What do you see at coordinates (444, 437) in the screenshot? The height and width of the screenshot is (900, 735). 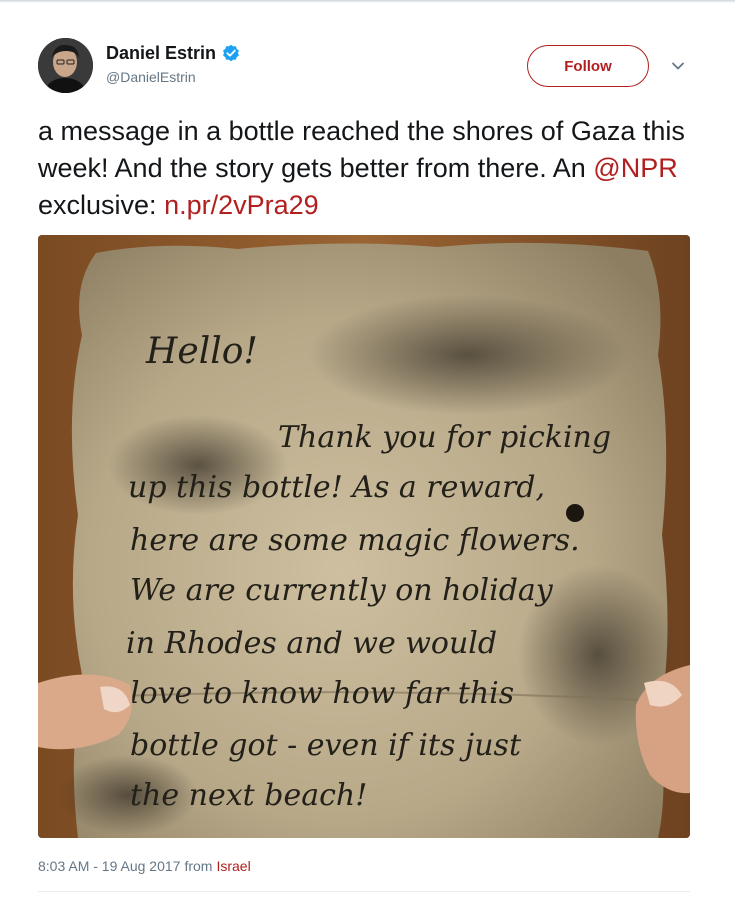 I see `letter-line: Thank you for picking` at bounding box center [444, 437].